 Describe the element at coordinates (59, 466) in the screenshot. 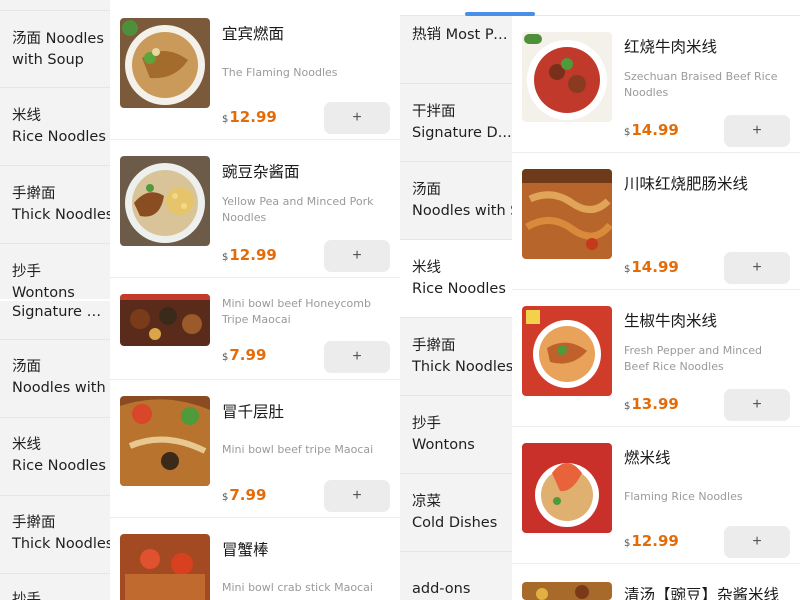

I see `sidebar-item-label-en: Rice Noodles` at that location.